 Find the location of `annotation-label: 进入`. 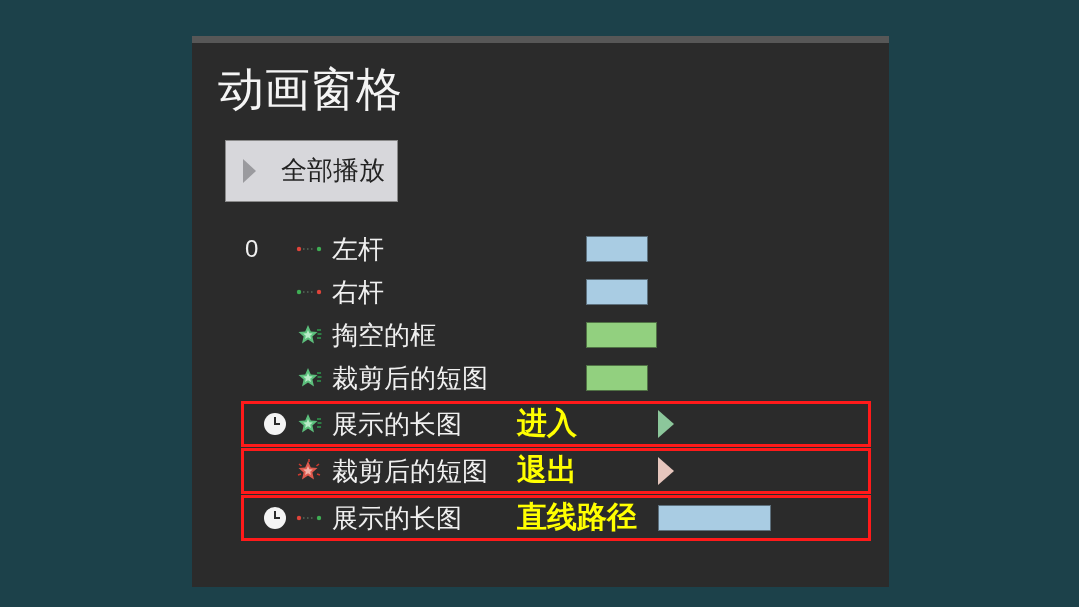

annotation-label: 进入 is located at coordinates (547, 423).